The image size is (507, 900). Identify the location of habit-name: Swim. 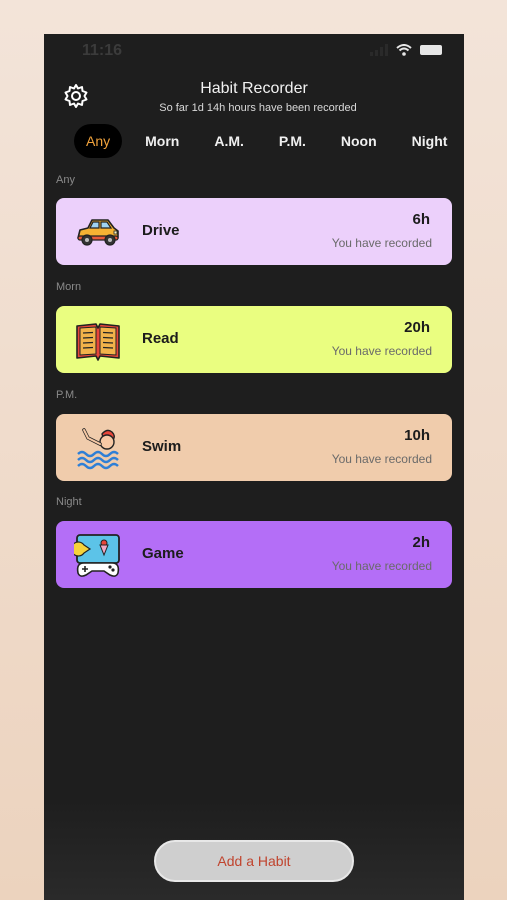
(162, 446).